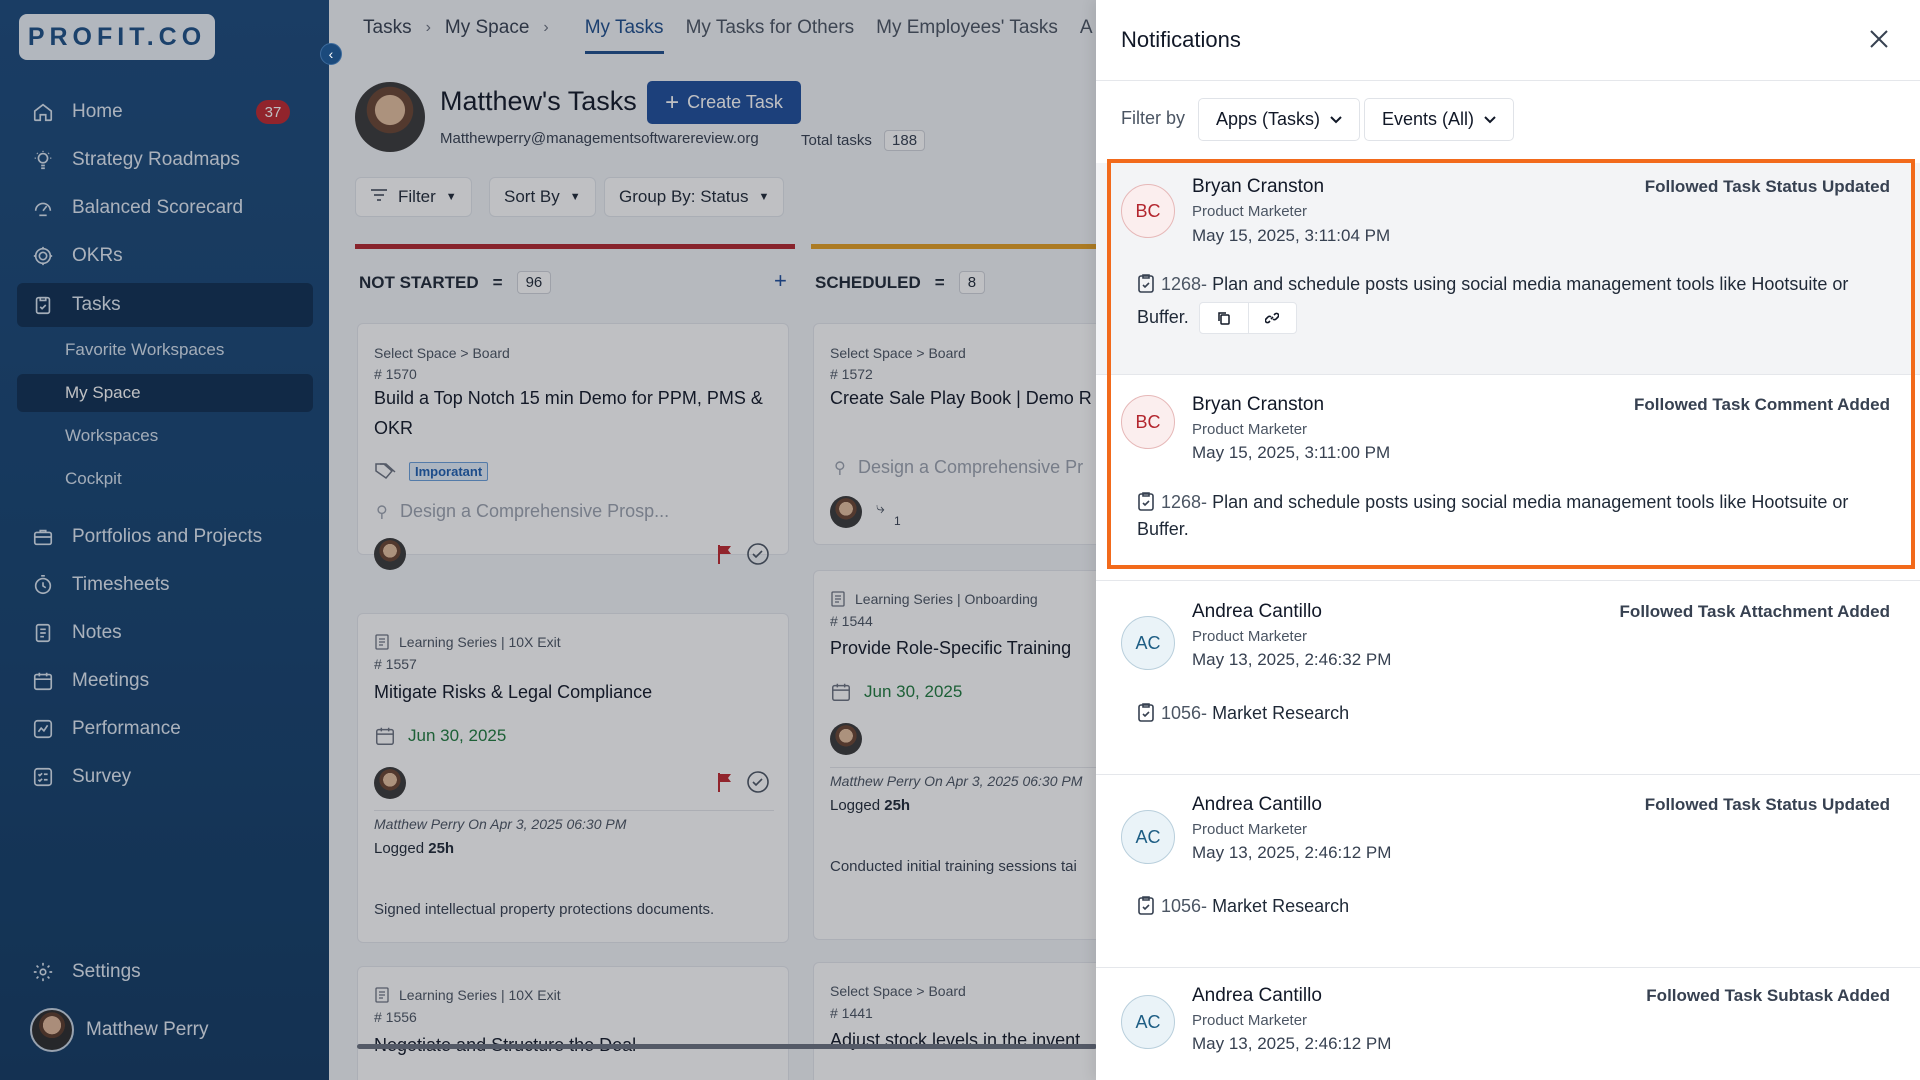 This screenshot has height=1080, width=1920. Describe the element at coordinates (1291, 235) in the screenshot. I see `notification-time: May 15, 2025, 3:11:04 PM` at that location.